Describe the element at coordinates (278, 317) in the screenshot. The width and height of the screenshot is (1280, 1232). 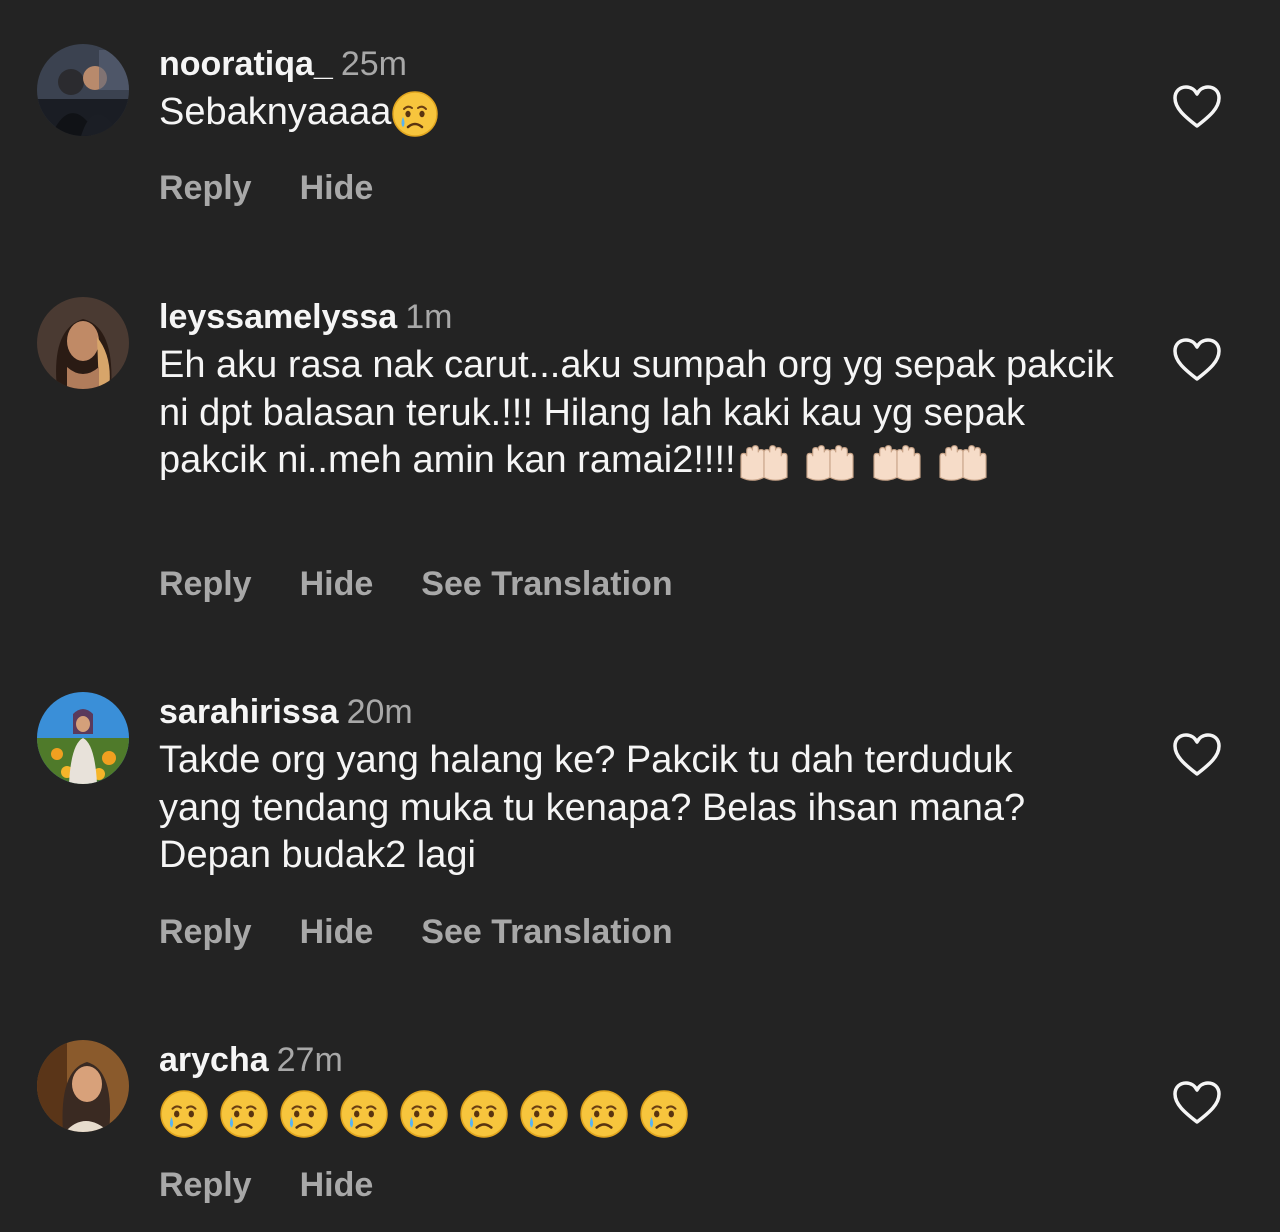
I see `username: leyssamelyssa` at that location.